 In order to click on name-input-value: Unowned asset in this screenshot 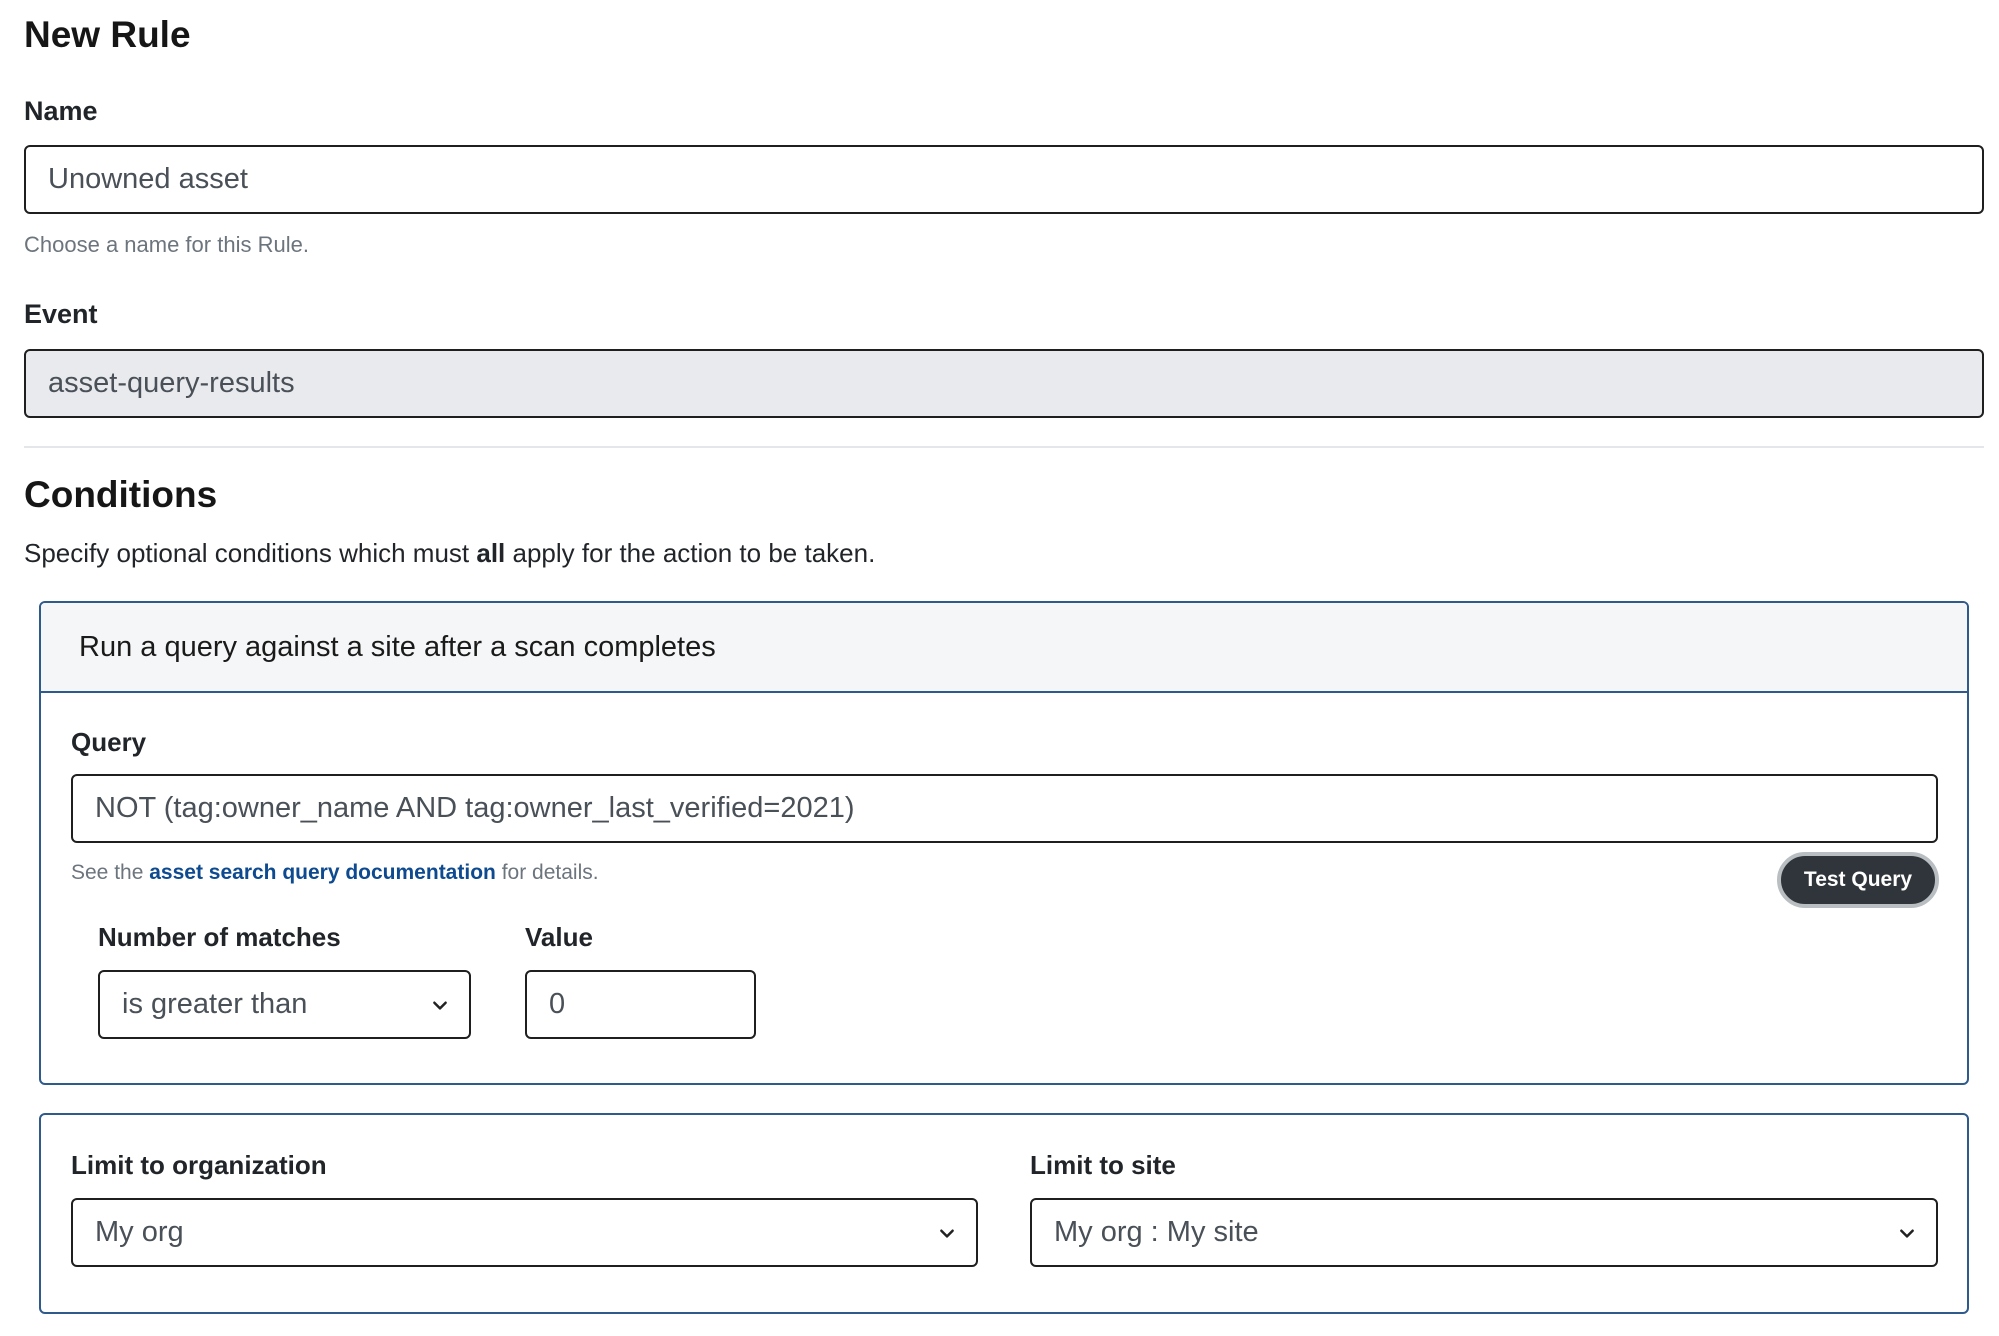, I will do `click(148, 179)`.